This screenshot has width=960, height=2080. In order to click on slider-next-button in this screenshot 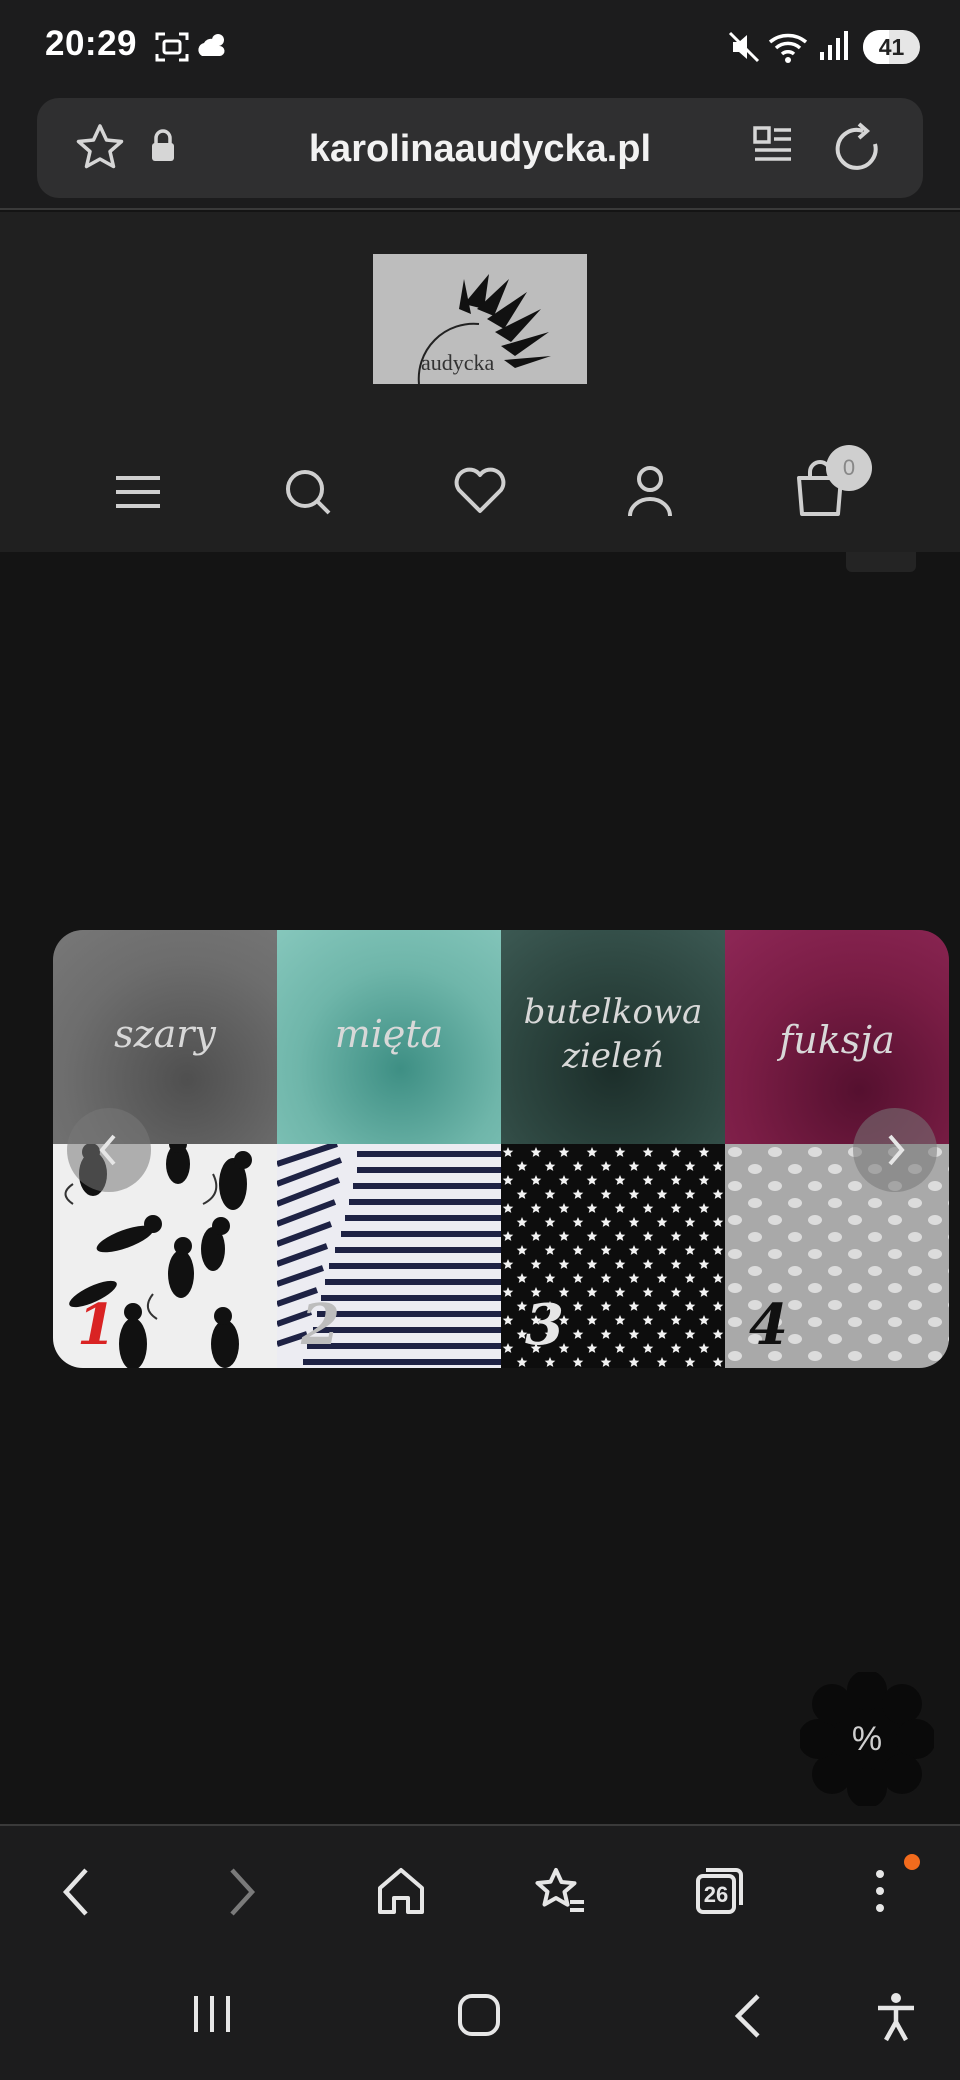, I will do `click(895, 1150)`.